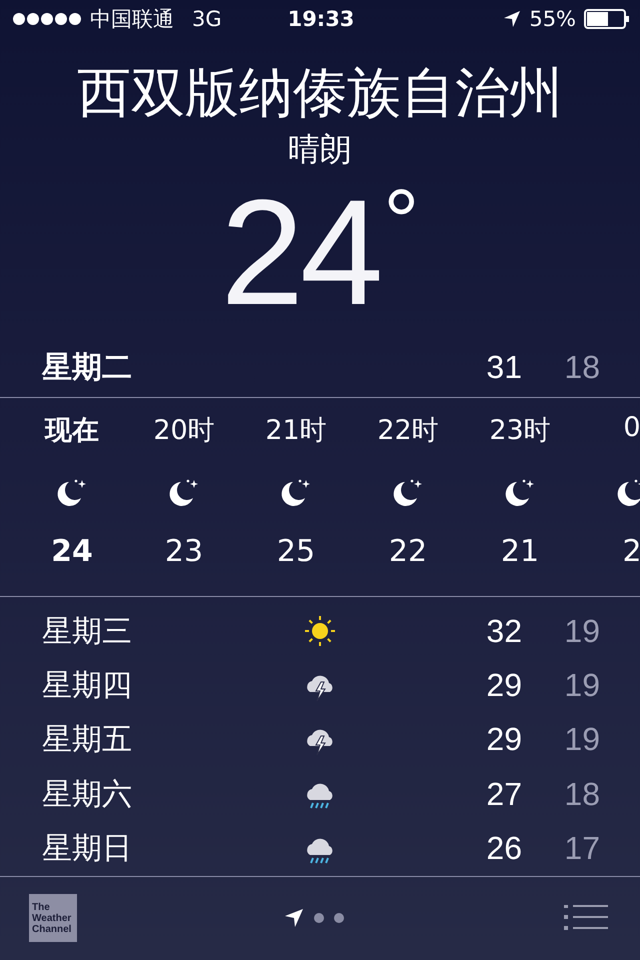  What do you see at coordinates (72, 431) in the screenshot?
I see `hour-label: 现在` at bounding box center [72, 431].